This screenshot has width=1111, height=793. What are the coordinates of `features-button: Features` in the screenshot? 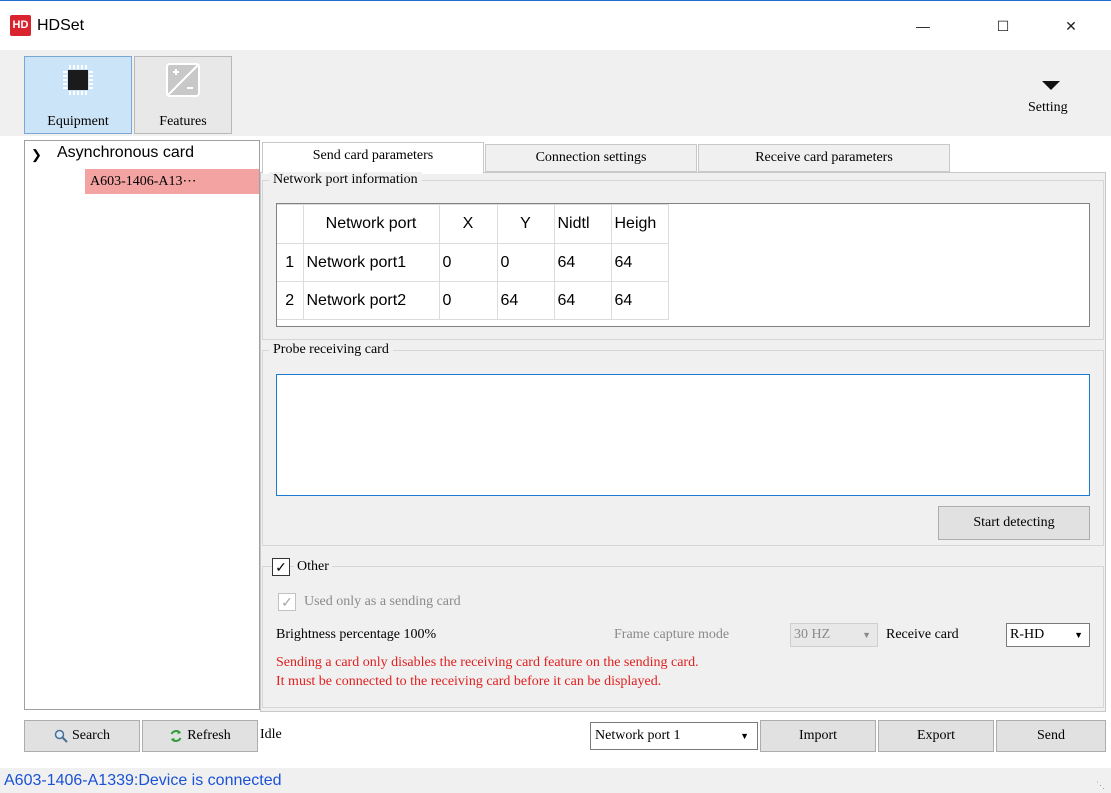 It's located at (183, 95).